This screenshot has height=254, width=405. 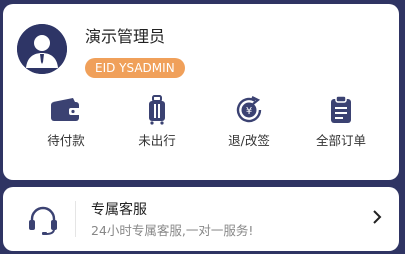 I want to click on pending-payment-label: 待付款, so click(x=66, y=140).